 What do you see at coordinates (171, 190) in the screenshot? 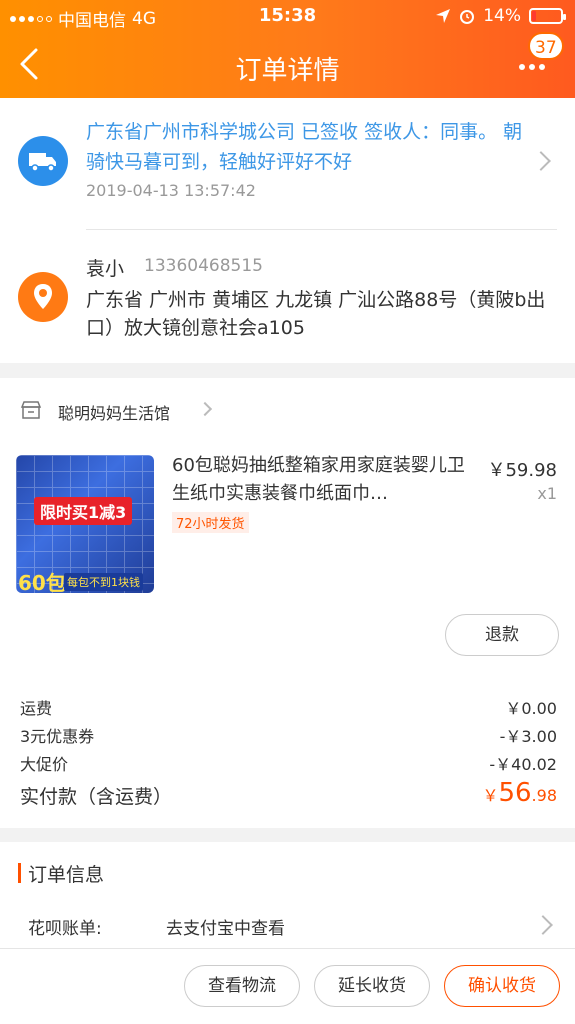
I see `logistics-time: 2019-04-13 13:57:42` at bounding box center [171, 190].